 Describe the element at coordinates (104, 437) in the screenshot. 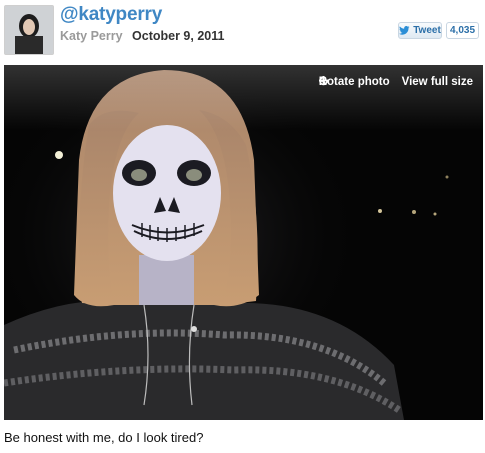

I see `tweet-caption: Be honest with me, do I look tired?` at that location.